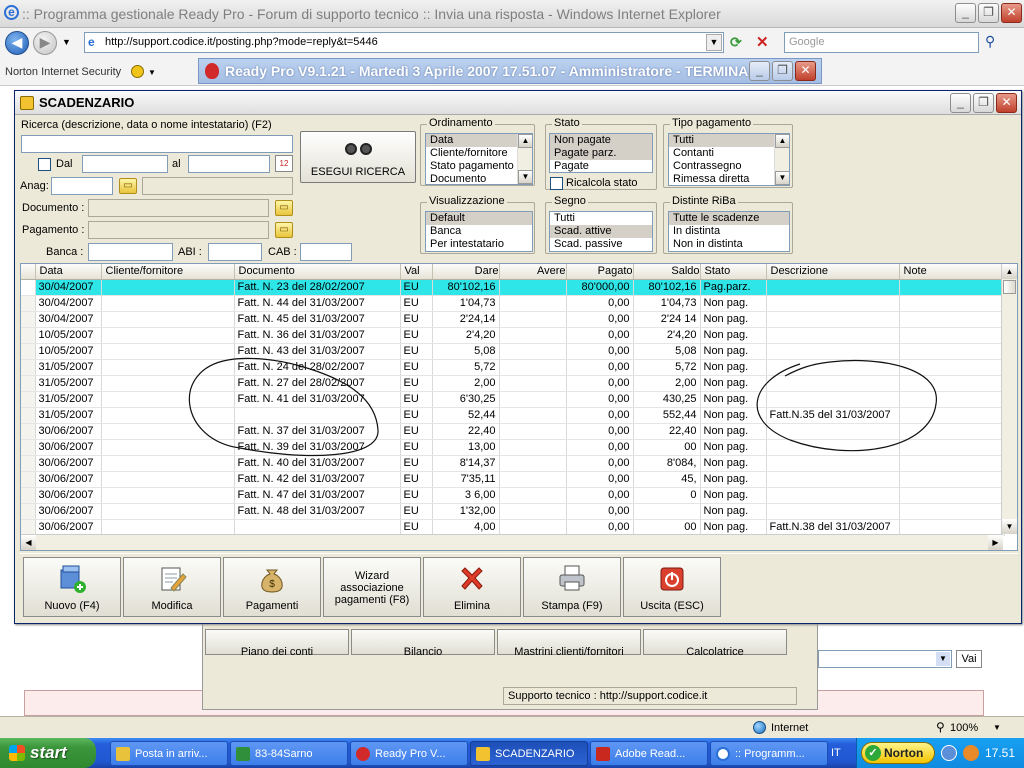  What do you see at coordinates (729, 140) in the screenshot?
I see `tipo-pagamento-item: Tutti` at bounding box center [729, 140].